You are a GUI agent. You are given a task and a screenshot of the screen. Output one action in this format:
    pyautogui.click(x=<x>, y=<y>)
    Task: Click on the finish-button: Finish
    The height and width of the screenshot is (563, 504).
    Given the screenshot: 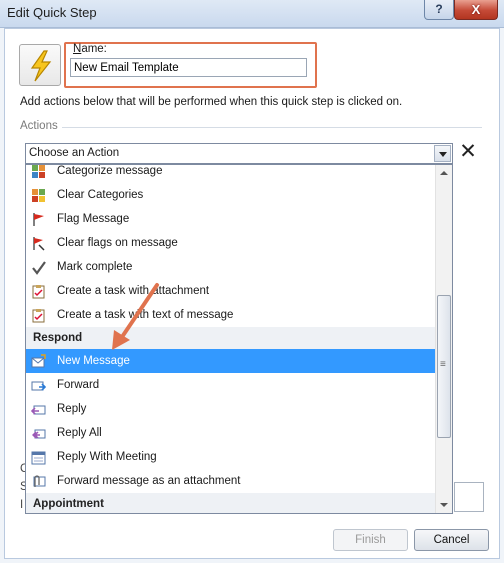 What is the action you would take?
    pyautogui.click(x=370, y=540)
    